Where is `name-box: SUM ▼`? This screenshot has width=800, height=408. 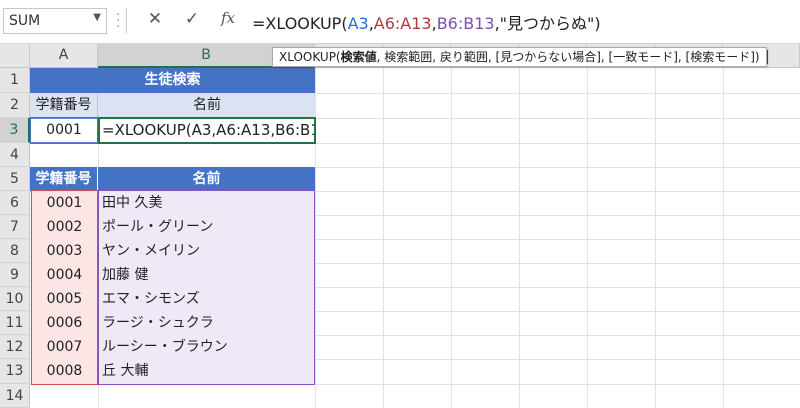
name-box: SUM ▼ is located at coordinates (55, 21).